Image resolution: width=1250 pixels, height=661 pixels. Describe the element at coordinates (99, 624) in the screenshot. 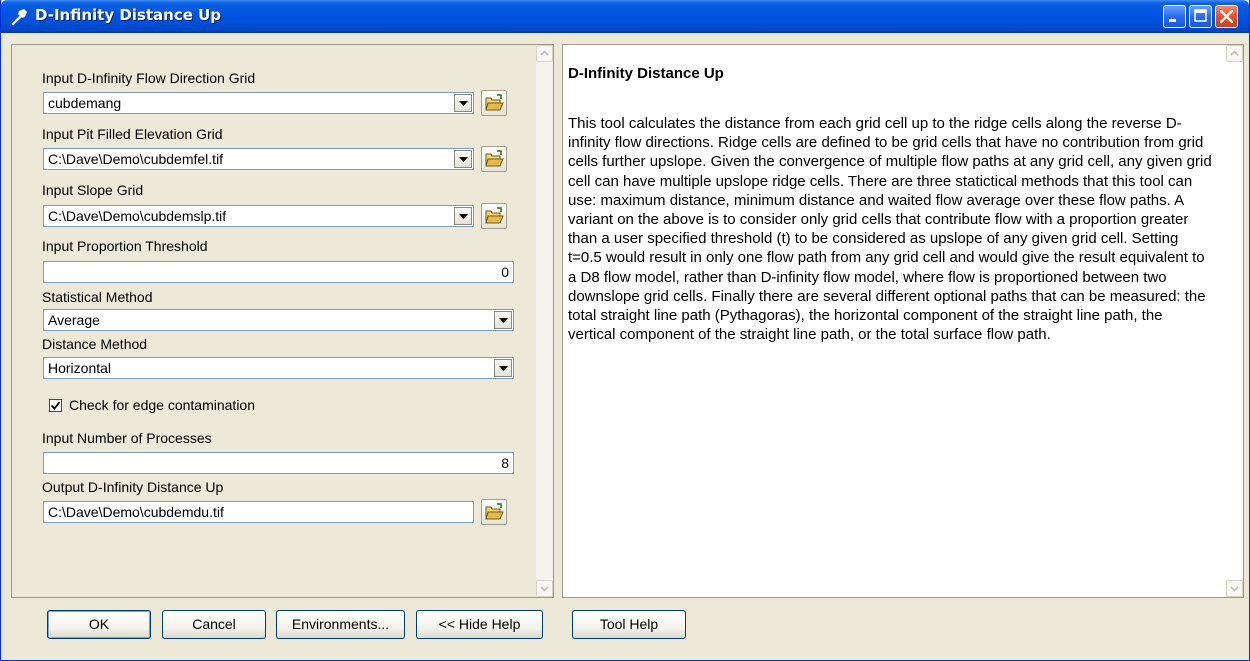

I see `ok-button: OK` at that location.